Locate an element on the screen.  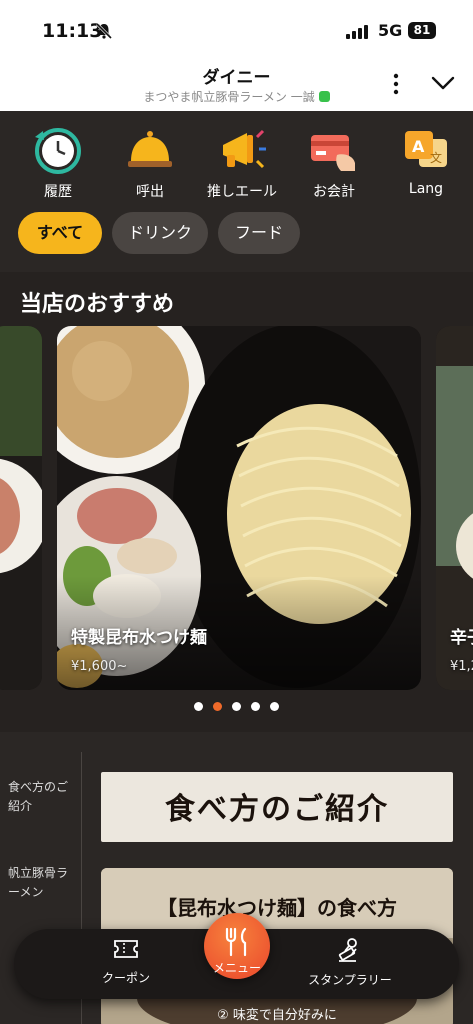
service-bell-icon is located at coordinates (150, 150).